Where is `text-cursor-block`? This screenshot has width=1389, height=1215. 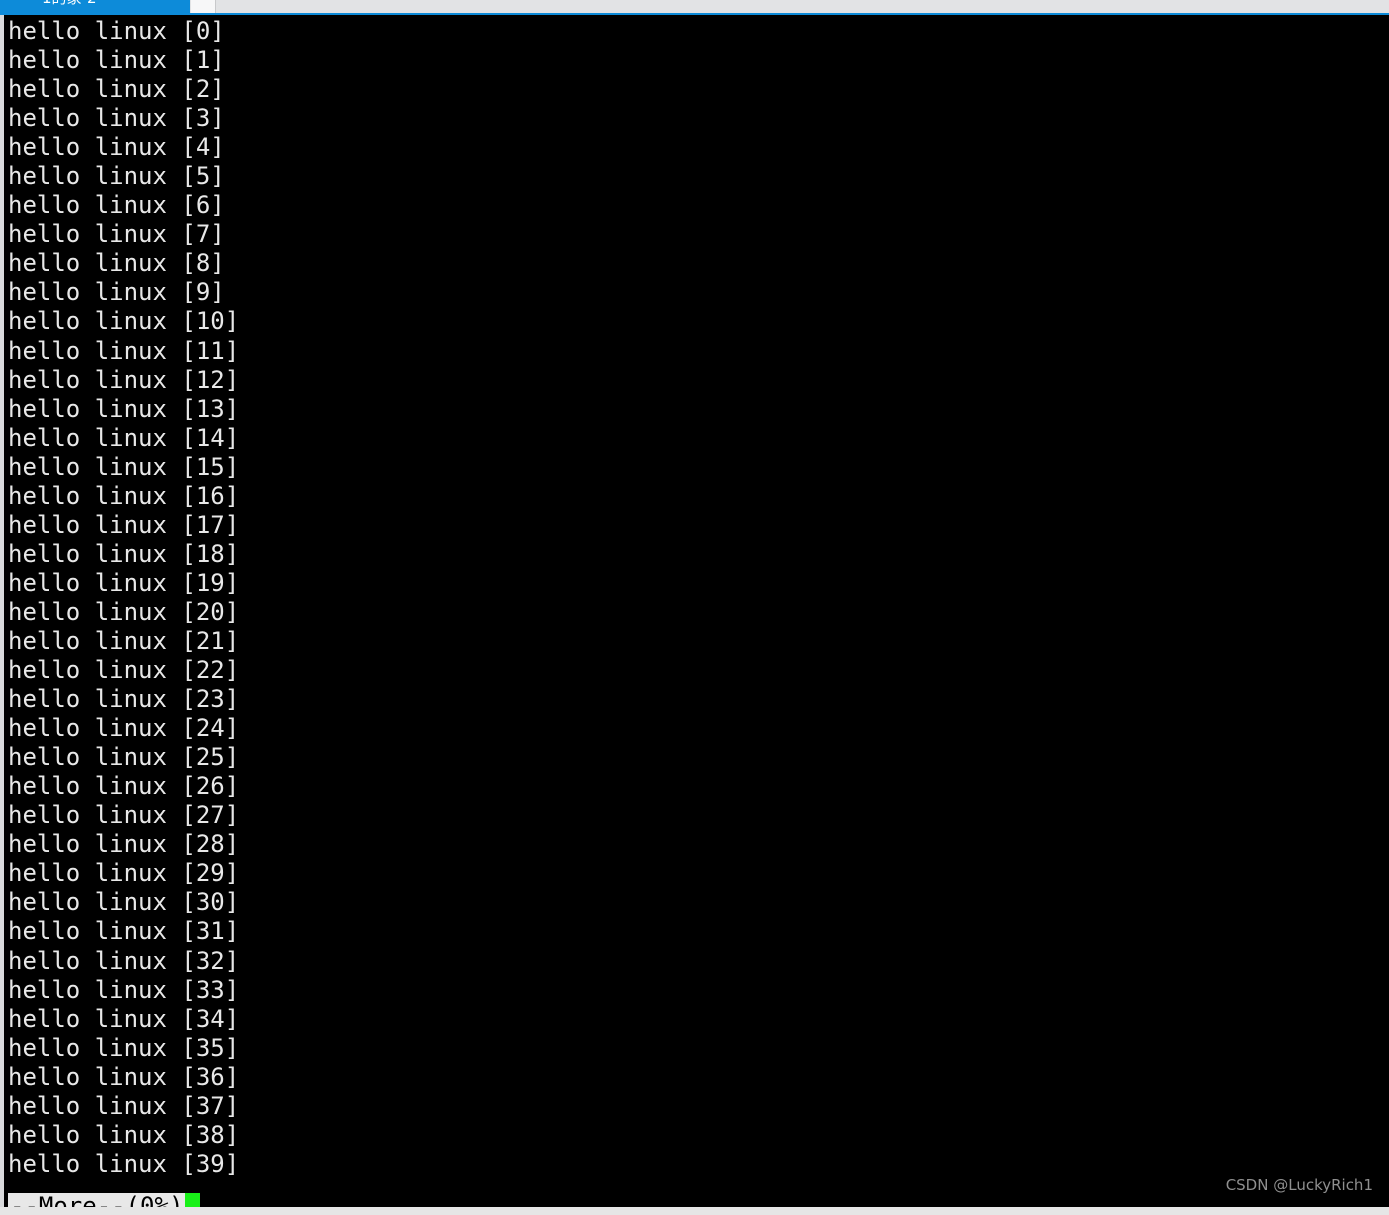 text-cursor-block is located at coordinates (193, 1200).